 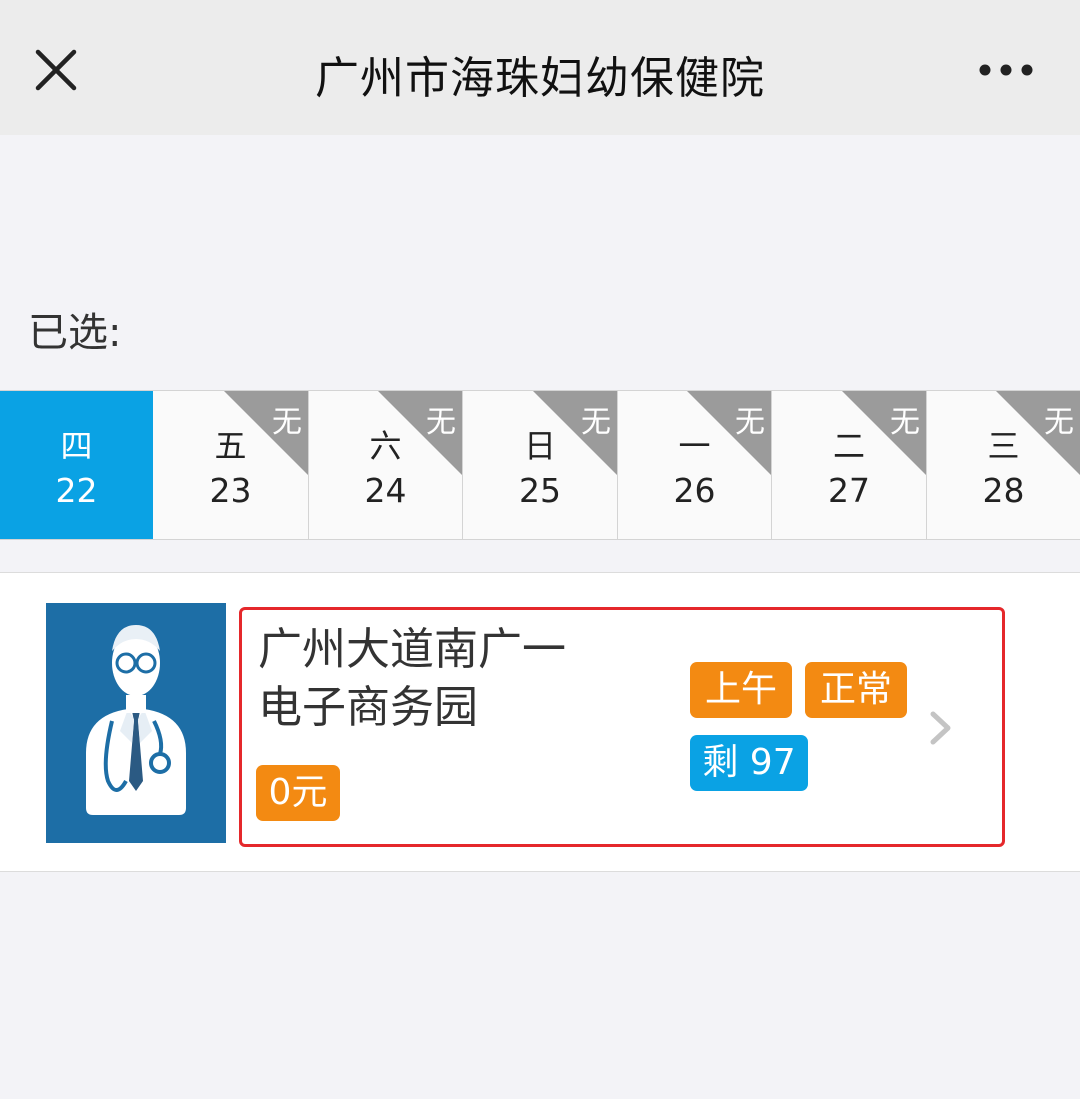 What do you see at coordinates (941, 728) in the screenshot?
I see `chevron-right-icon` at bounding box center [941, 728].